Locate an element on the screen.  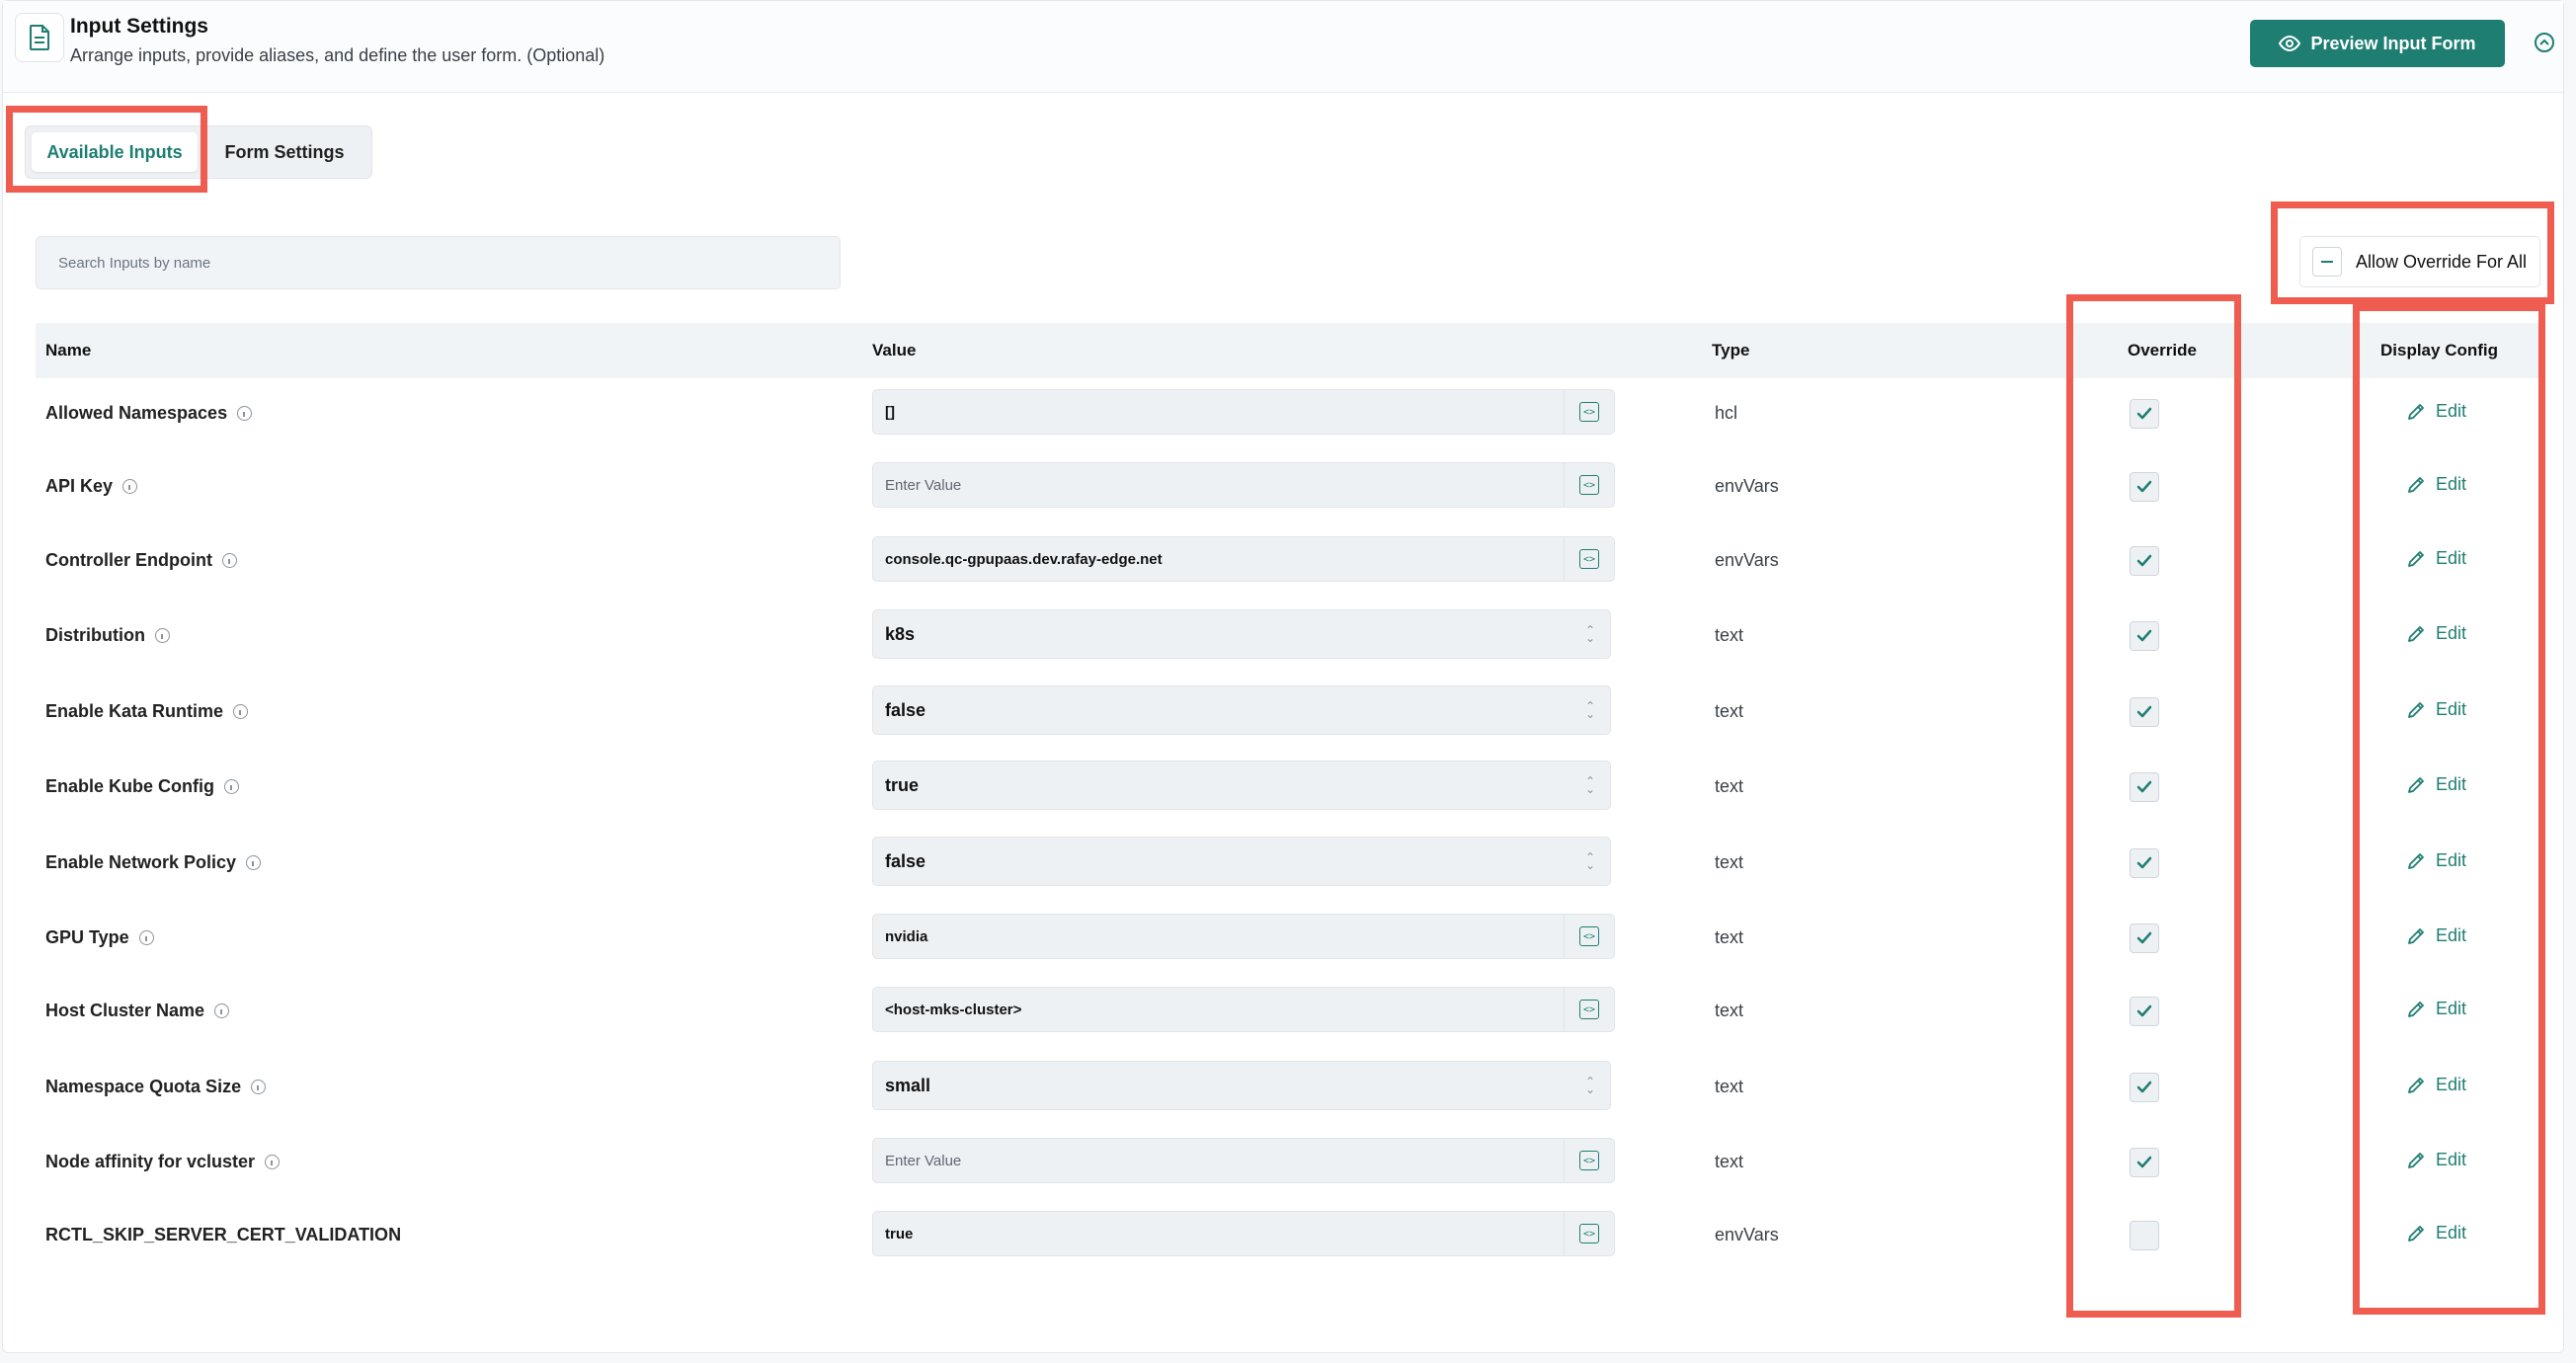
table-header: Name Value Type Override Display Config is located at coordinates (1290, 350).